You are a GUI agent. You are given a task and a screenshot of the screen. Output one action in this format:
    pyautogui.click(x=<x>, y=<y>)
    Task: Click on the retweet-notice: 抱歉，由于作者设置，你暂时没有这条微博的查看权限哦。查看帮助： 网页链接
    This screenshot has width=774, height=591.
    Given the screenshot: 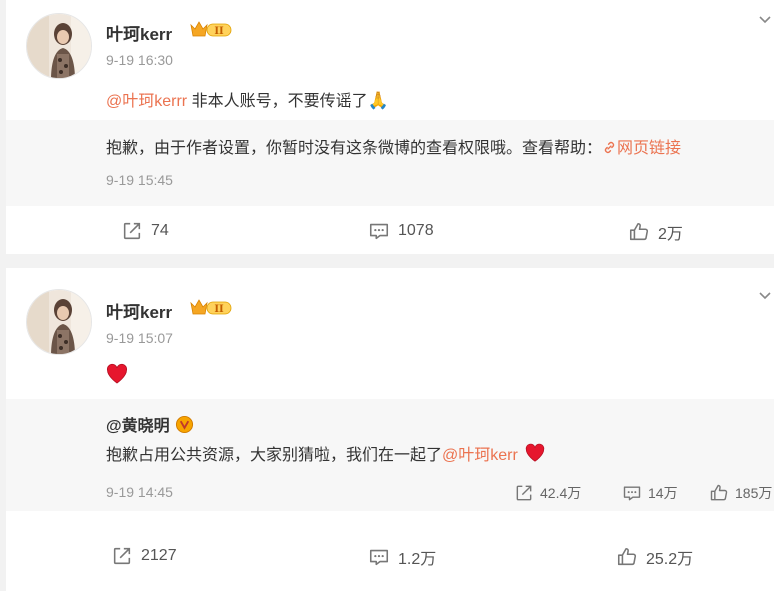 What is the action you would take?
    pyautogui.click(x=394, y=148)
    